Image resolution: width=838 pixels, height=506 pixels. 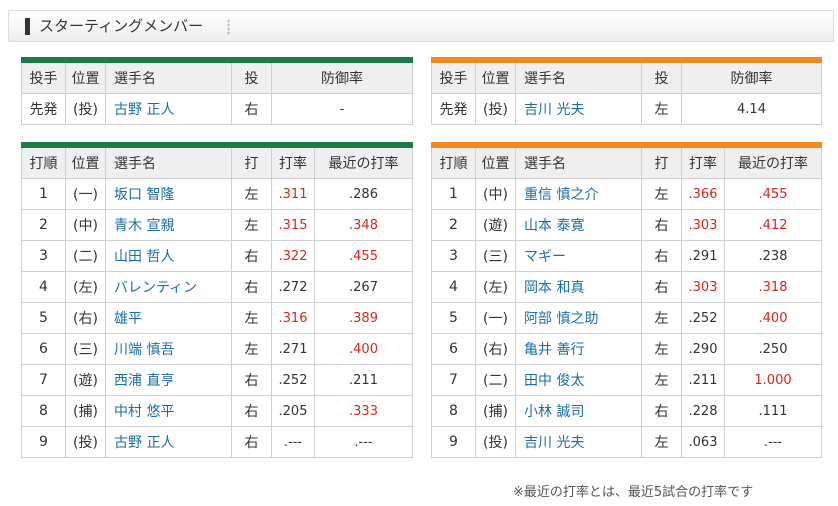 I want to click on batting-order: 2, so click(x=43, y=225).